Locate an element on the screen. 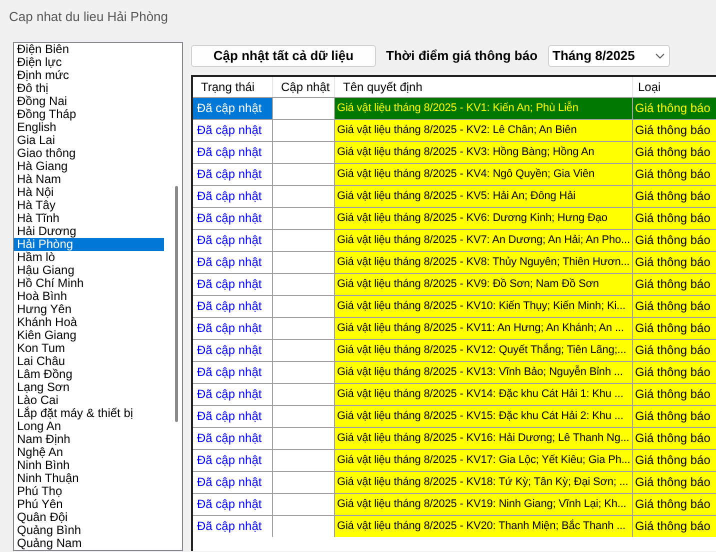  province-item: Hà Tĩnh is located at coordinates (89, 218).